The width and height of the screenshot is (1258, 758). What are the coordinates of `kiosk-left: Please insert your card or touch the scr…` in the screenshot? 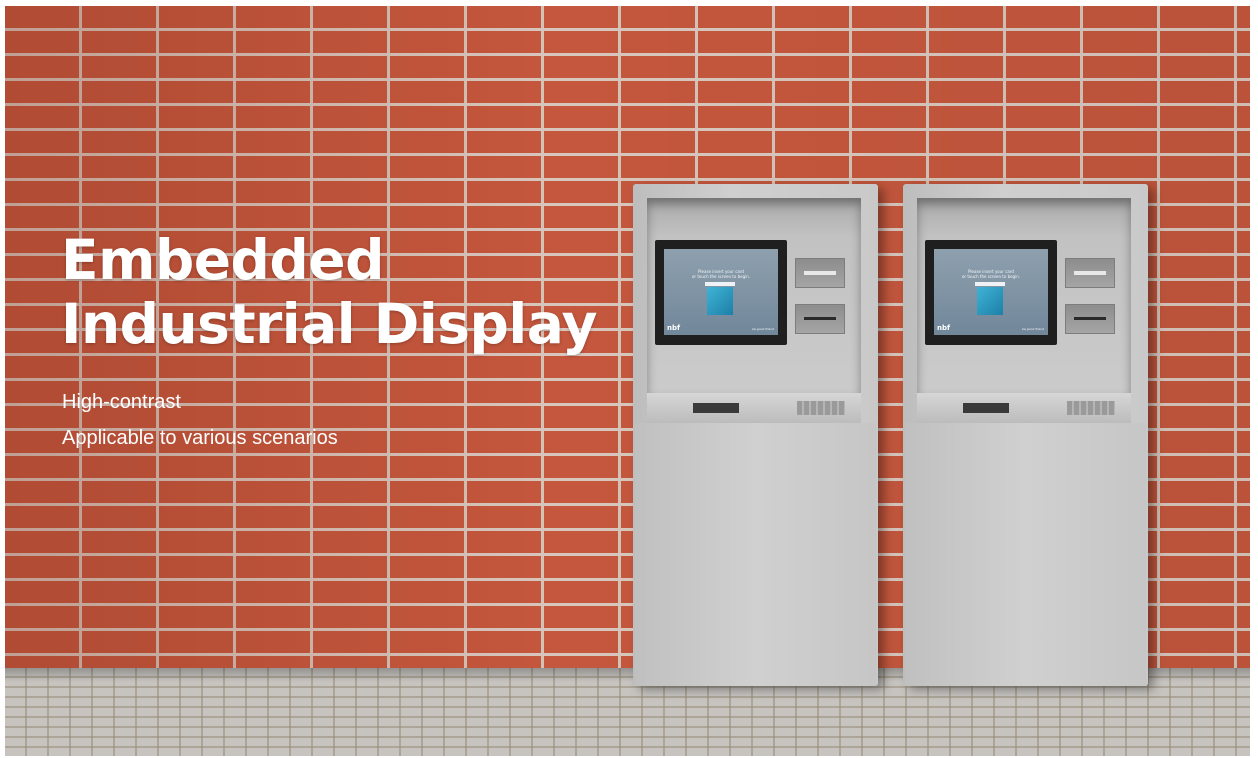 It's located at (755, 435).